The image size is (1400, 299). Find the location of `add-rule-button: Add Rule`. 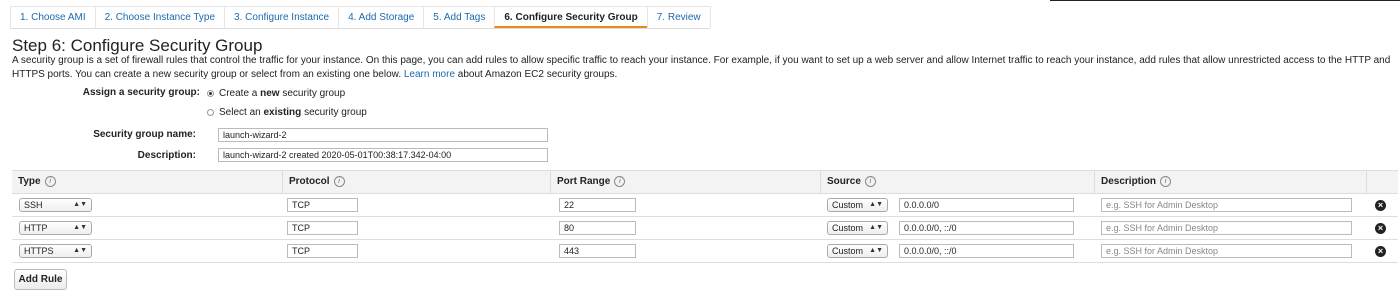

add-rule-button: Add Rule is located at coordinates (40, 279).